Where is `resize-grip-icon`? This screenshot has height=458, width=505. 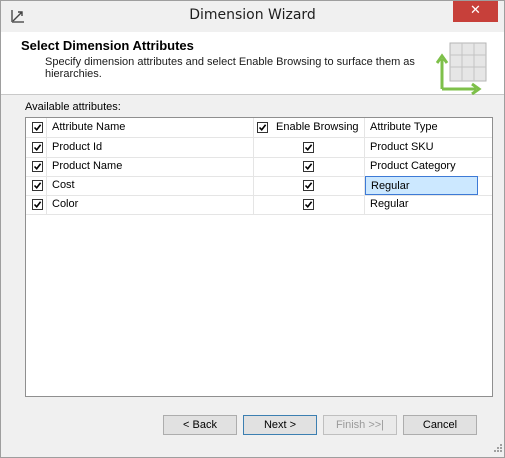 resize-grip-icon is located at coordinates (498, 448).